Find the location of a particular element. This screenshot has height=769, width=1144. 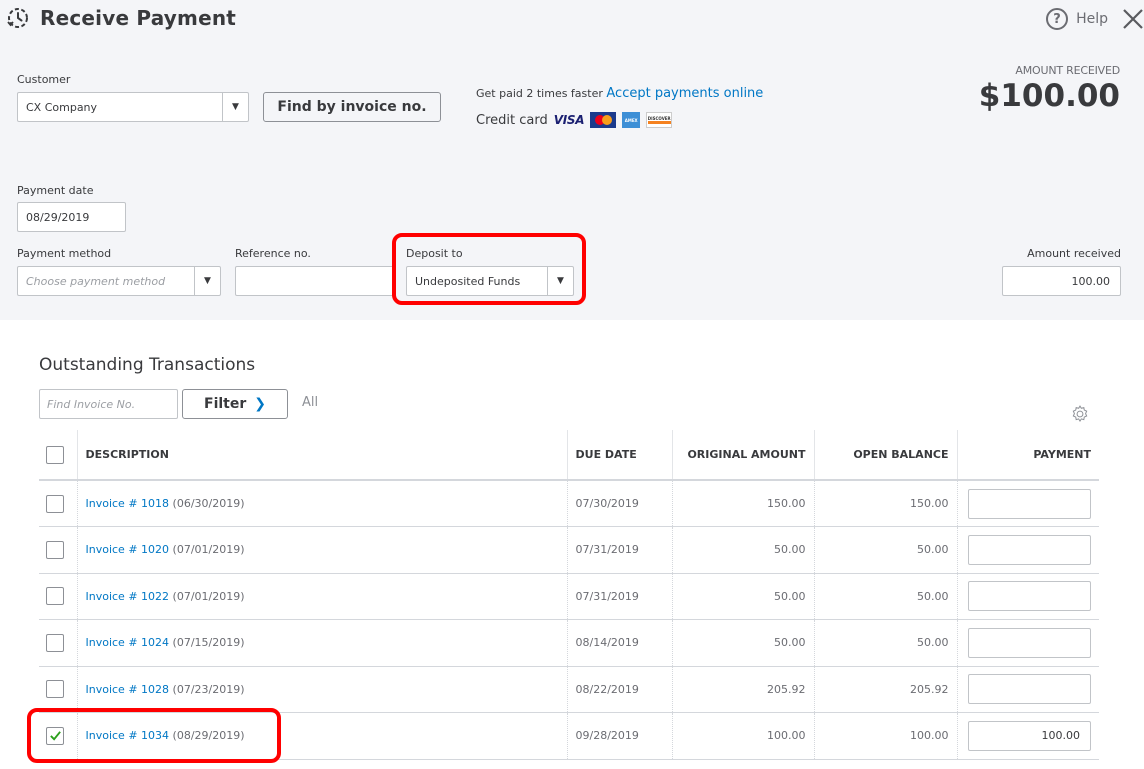

due-date-cell: 09/28/2019 is located at coordinates (619, 736).